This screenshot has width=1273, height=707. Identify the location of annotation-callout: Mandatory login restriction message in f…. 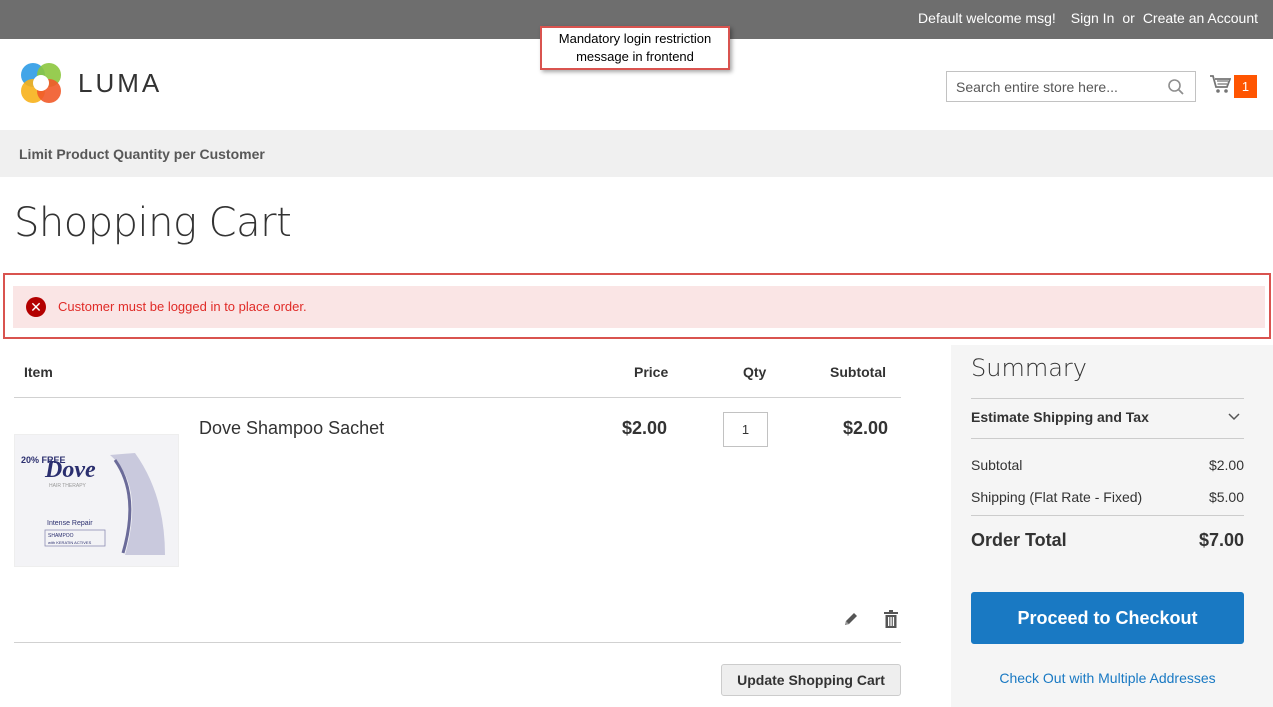
(635, 48).